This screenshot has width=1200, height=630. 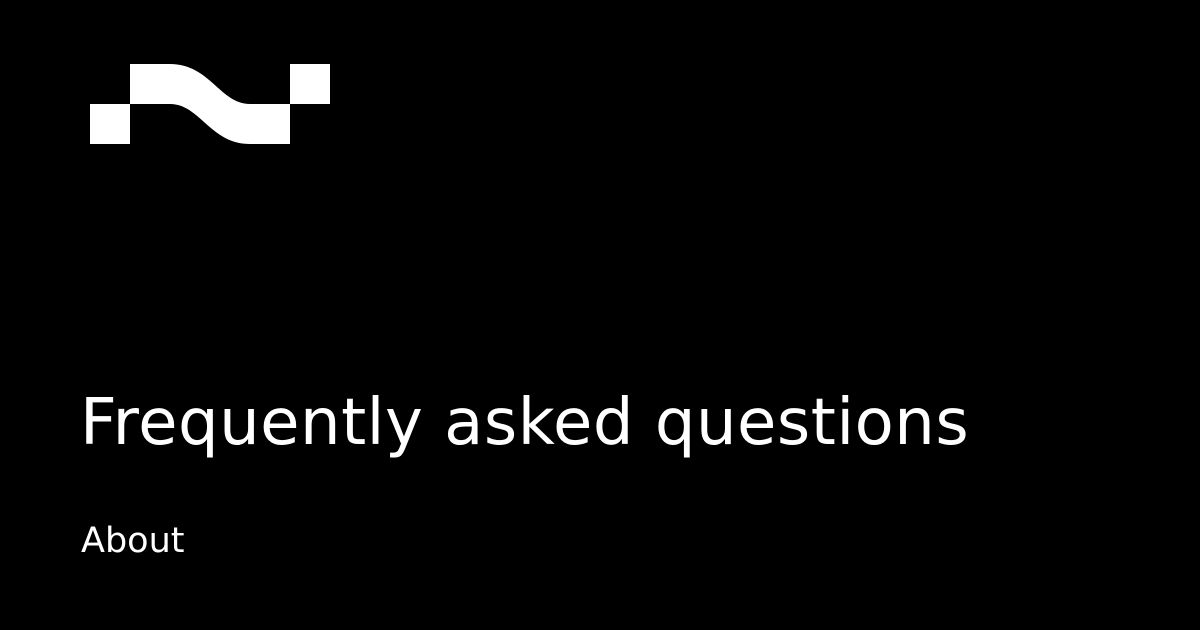 What do you see at coordinates (525, 423) in the screenshot?
I see `page-title: Frequently asked questions` at bounding box center [525, 423].